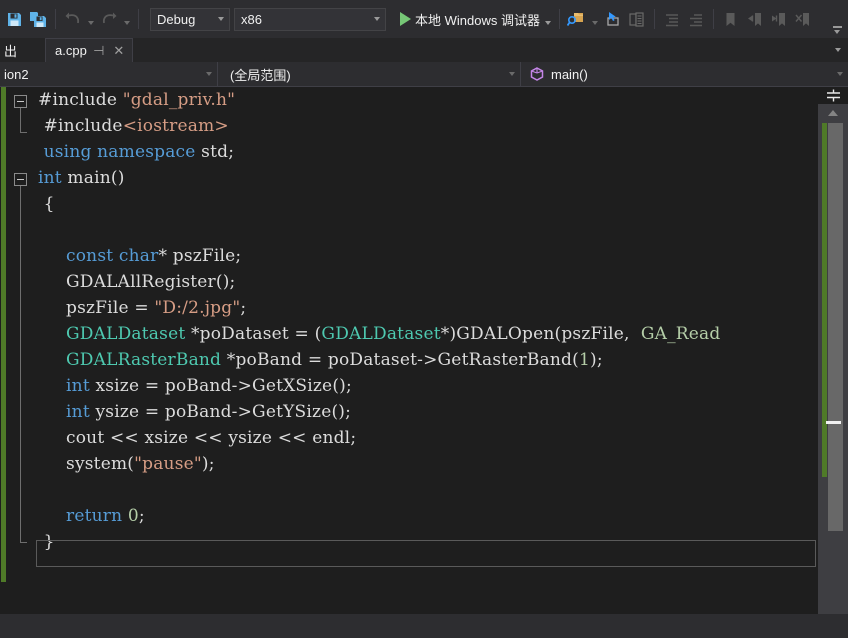  Describe the element at coordinates (220, 386) in the screenshot. I see `code-token: xsize = poBand->GetXSize();` at that location.